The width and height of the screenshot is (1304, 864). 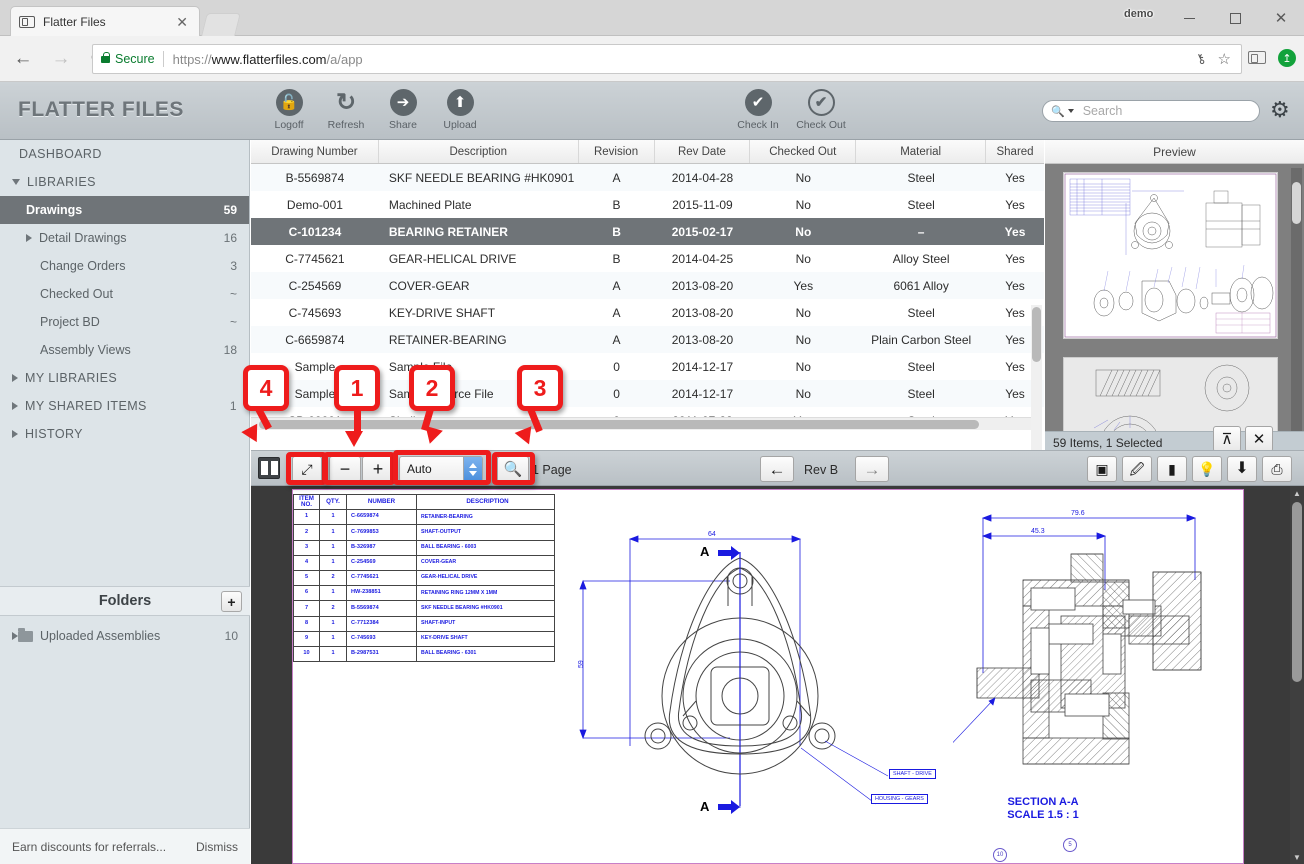 What do you see at coordinates (702, 258) in the screenshot?
I see `cell-rev-date: 2014-04-25` at bounding box center [702, 258].